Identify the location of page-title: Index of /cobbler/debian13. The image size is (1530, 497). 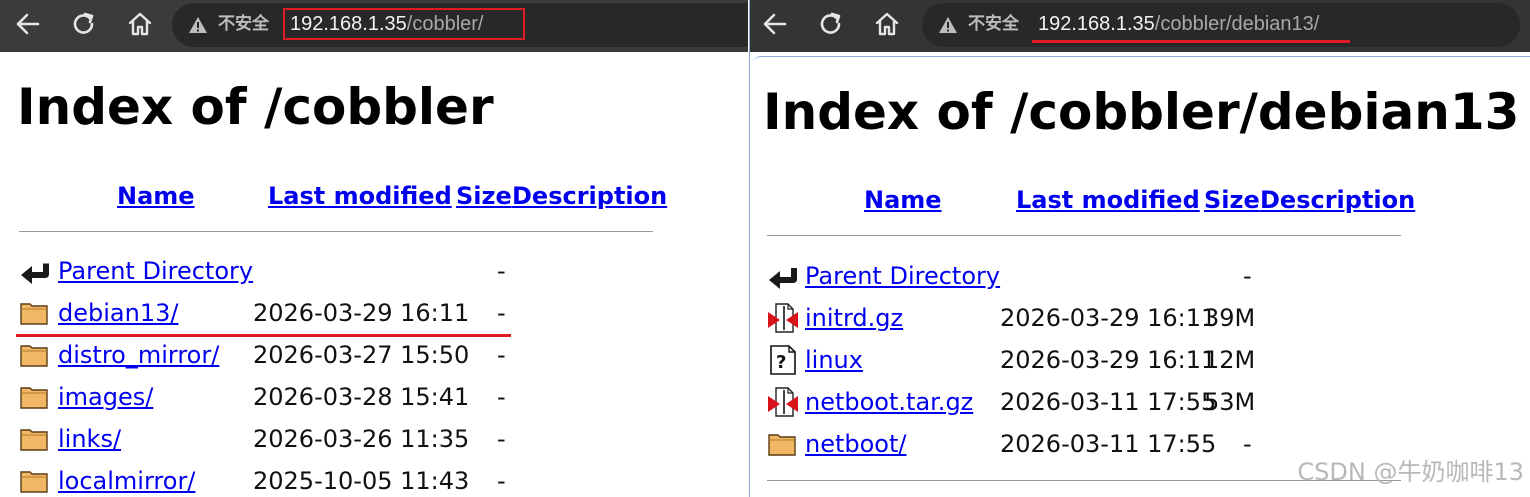
(1141, 112).